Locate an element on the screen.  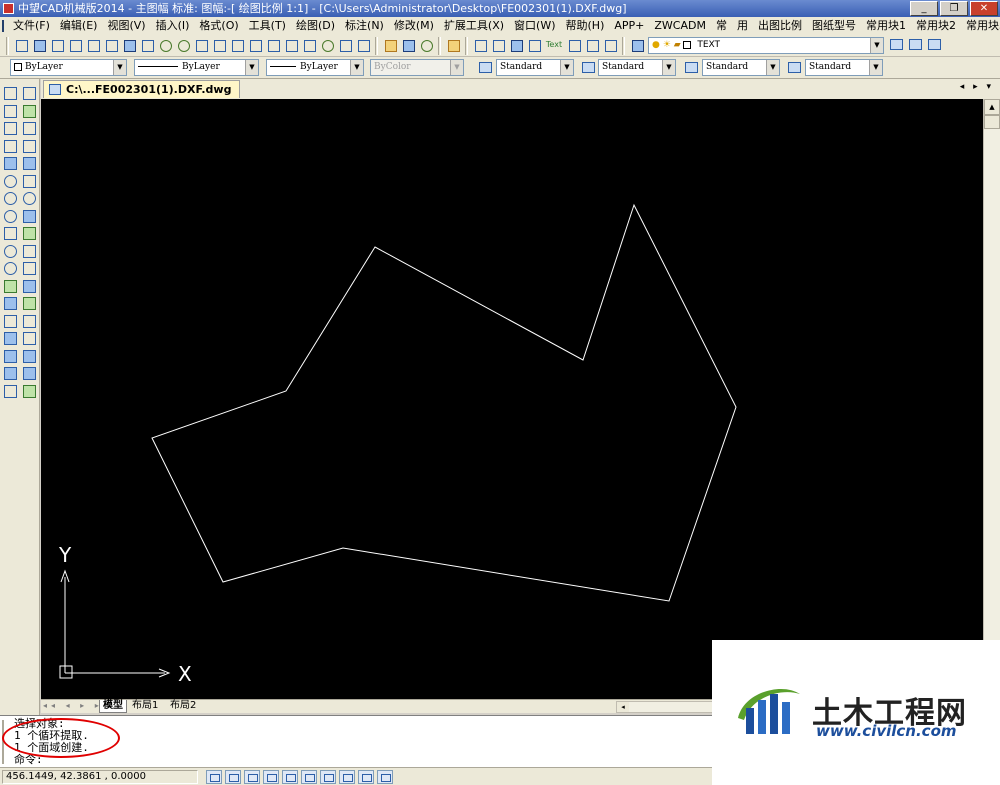
menu-block3: 常用块3 is located at coordinates (980, 25).